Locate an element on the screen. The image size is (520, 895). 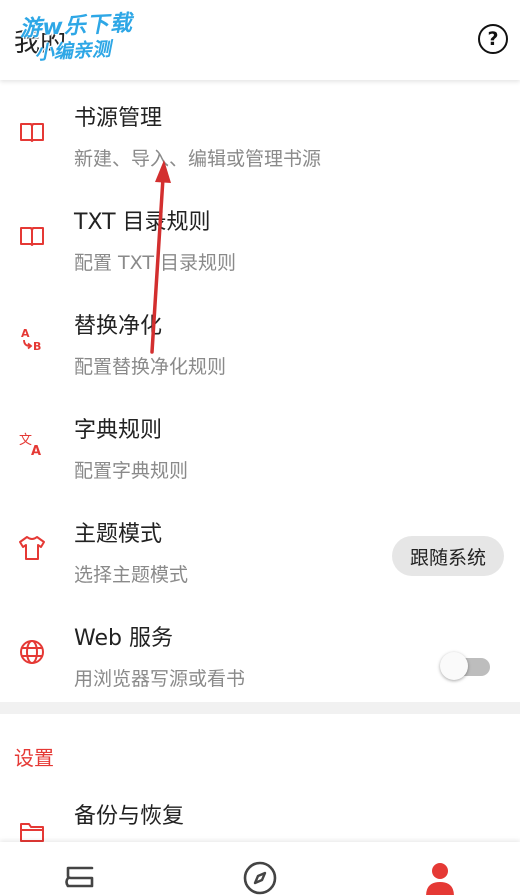
item-title: 主题模式 is located at coordinates (118, 534).